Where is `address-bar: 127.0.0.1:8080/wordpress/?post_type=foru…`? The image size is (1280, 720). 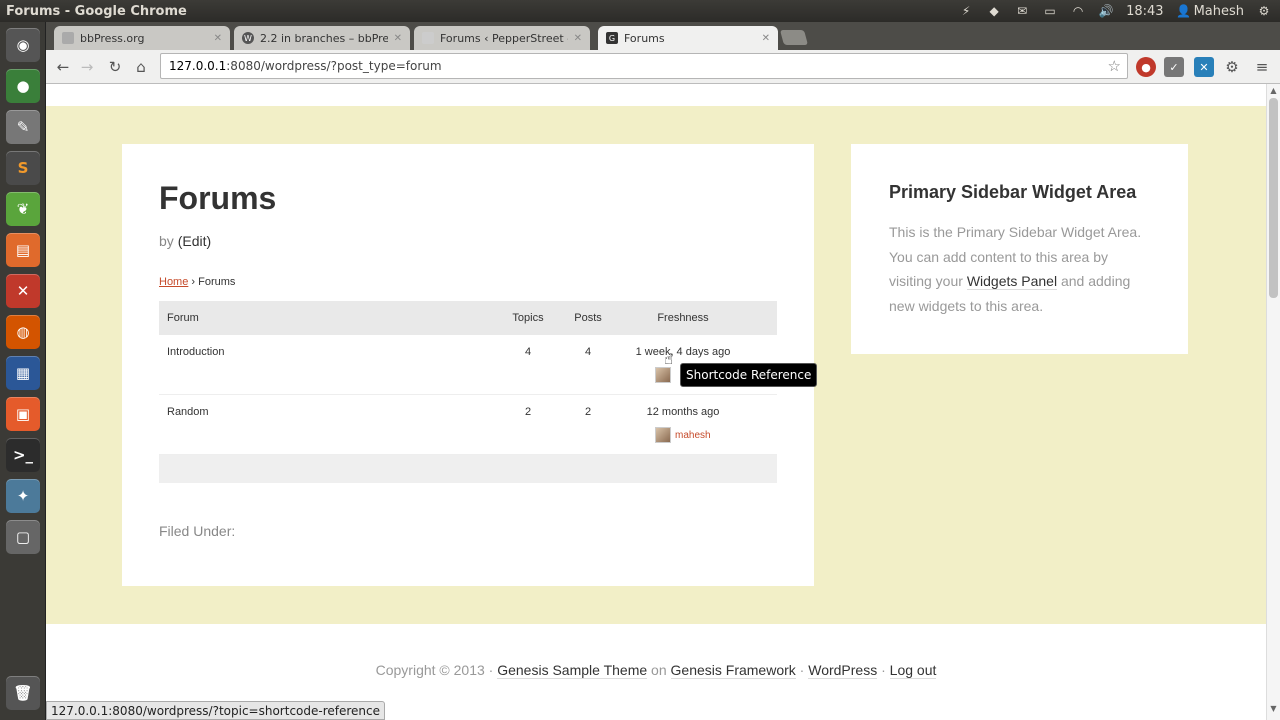
address-bar: 127.0.0.1:8080/wordpress/?post_type=foru… is located at coordinates (644, 66).